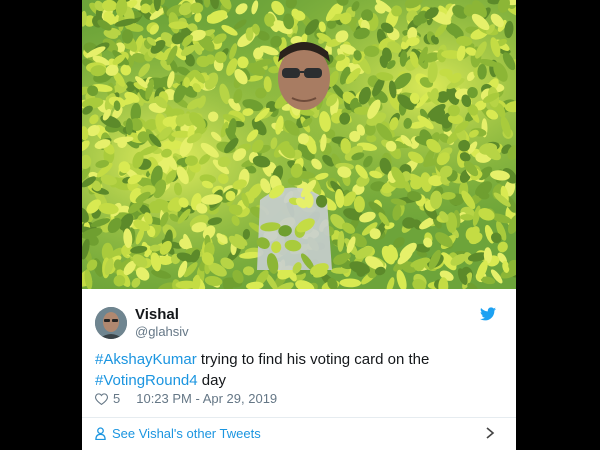 The width and height of the screenshot is (600, 450). I want to click on avatar, so click(111, 323).